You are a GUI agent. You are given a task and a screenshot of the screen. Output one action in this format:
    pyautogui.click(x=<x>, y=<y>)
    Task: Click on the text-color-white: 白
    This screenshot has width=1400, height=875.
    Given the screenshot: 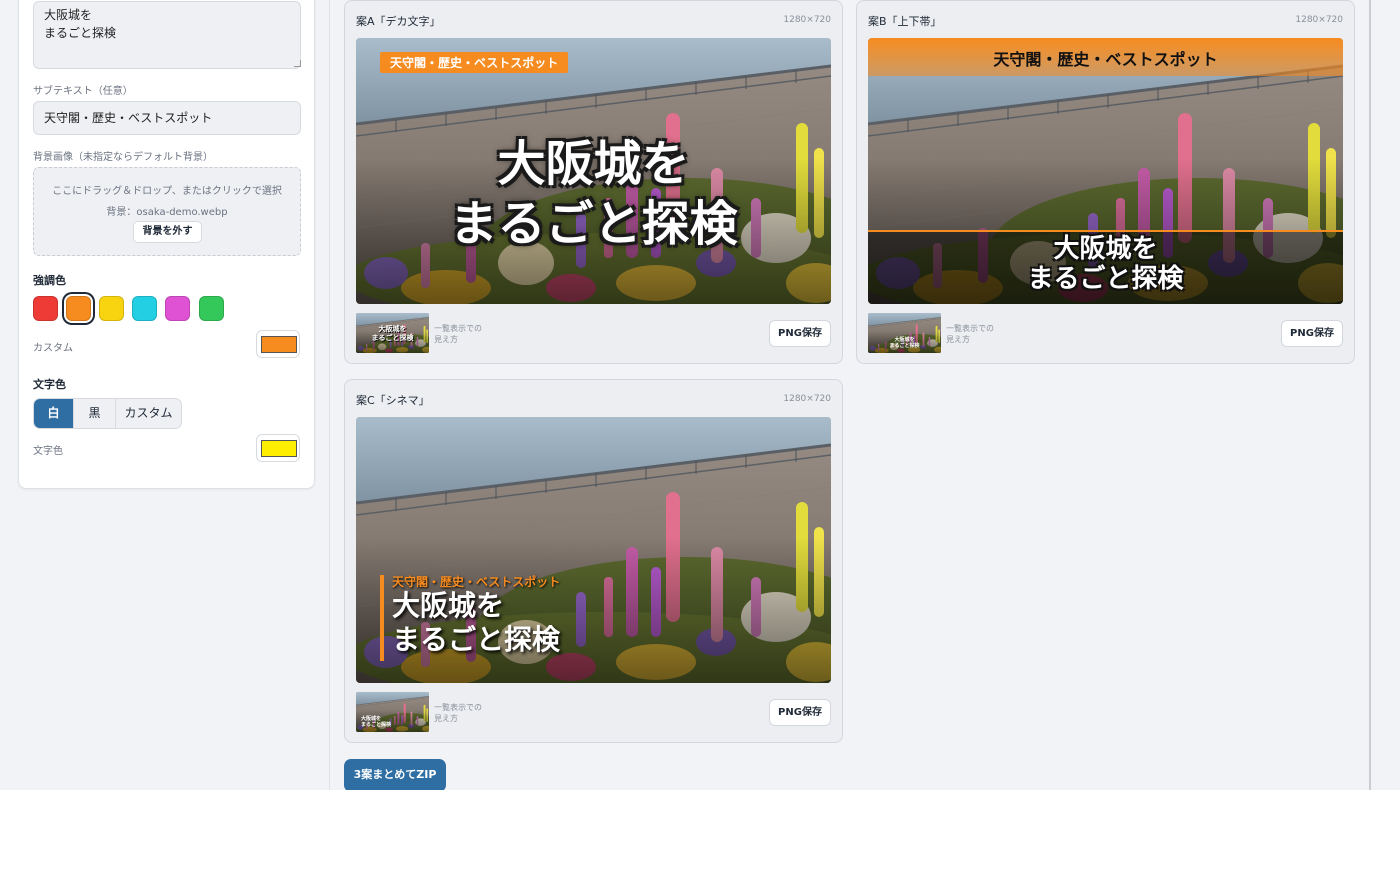 What is the action you would take?
    pyautogui.click(x=54, y=413)
    